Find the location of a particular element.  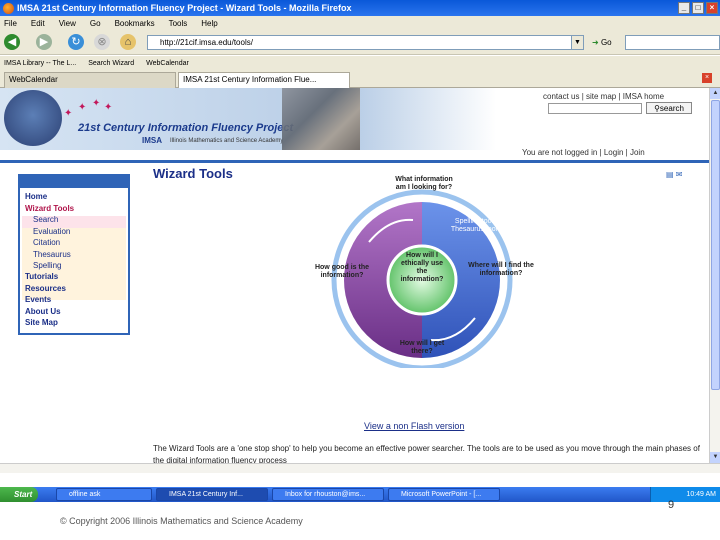

tab-webcalendar: WebCalendar is located at coordinates (90, 80).